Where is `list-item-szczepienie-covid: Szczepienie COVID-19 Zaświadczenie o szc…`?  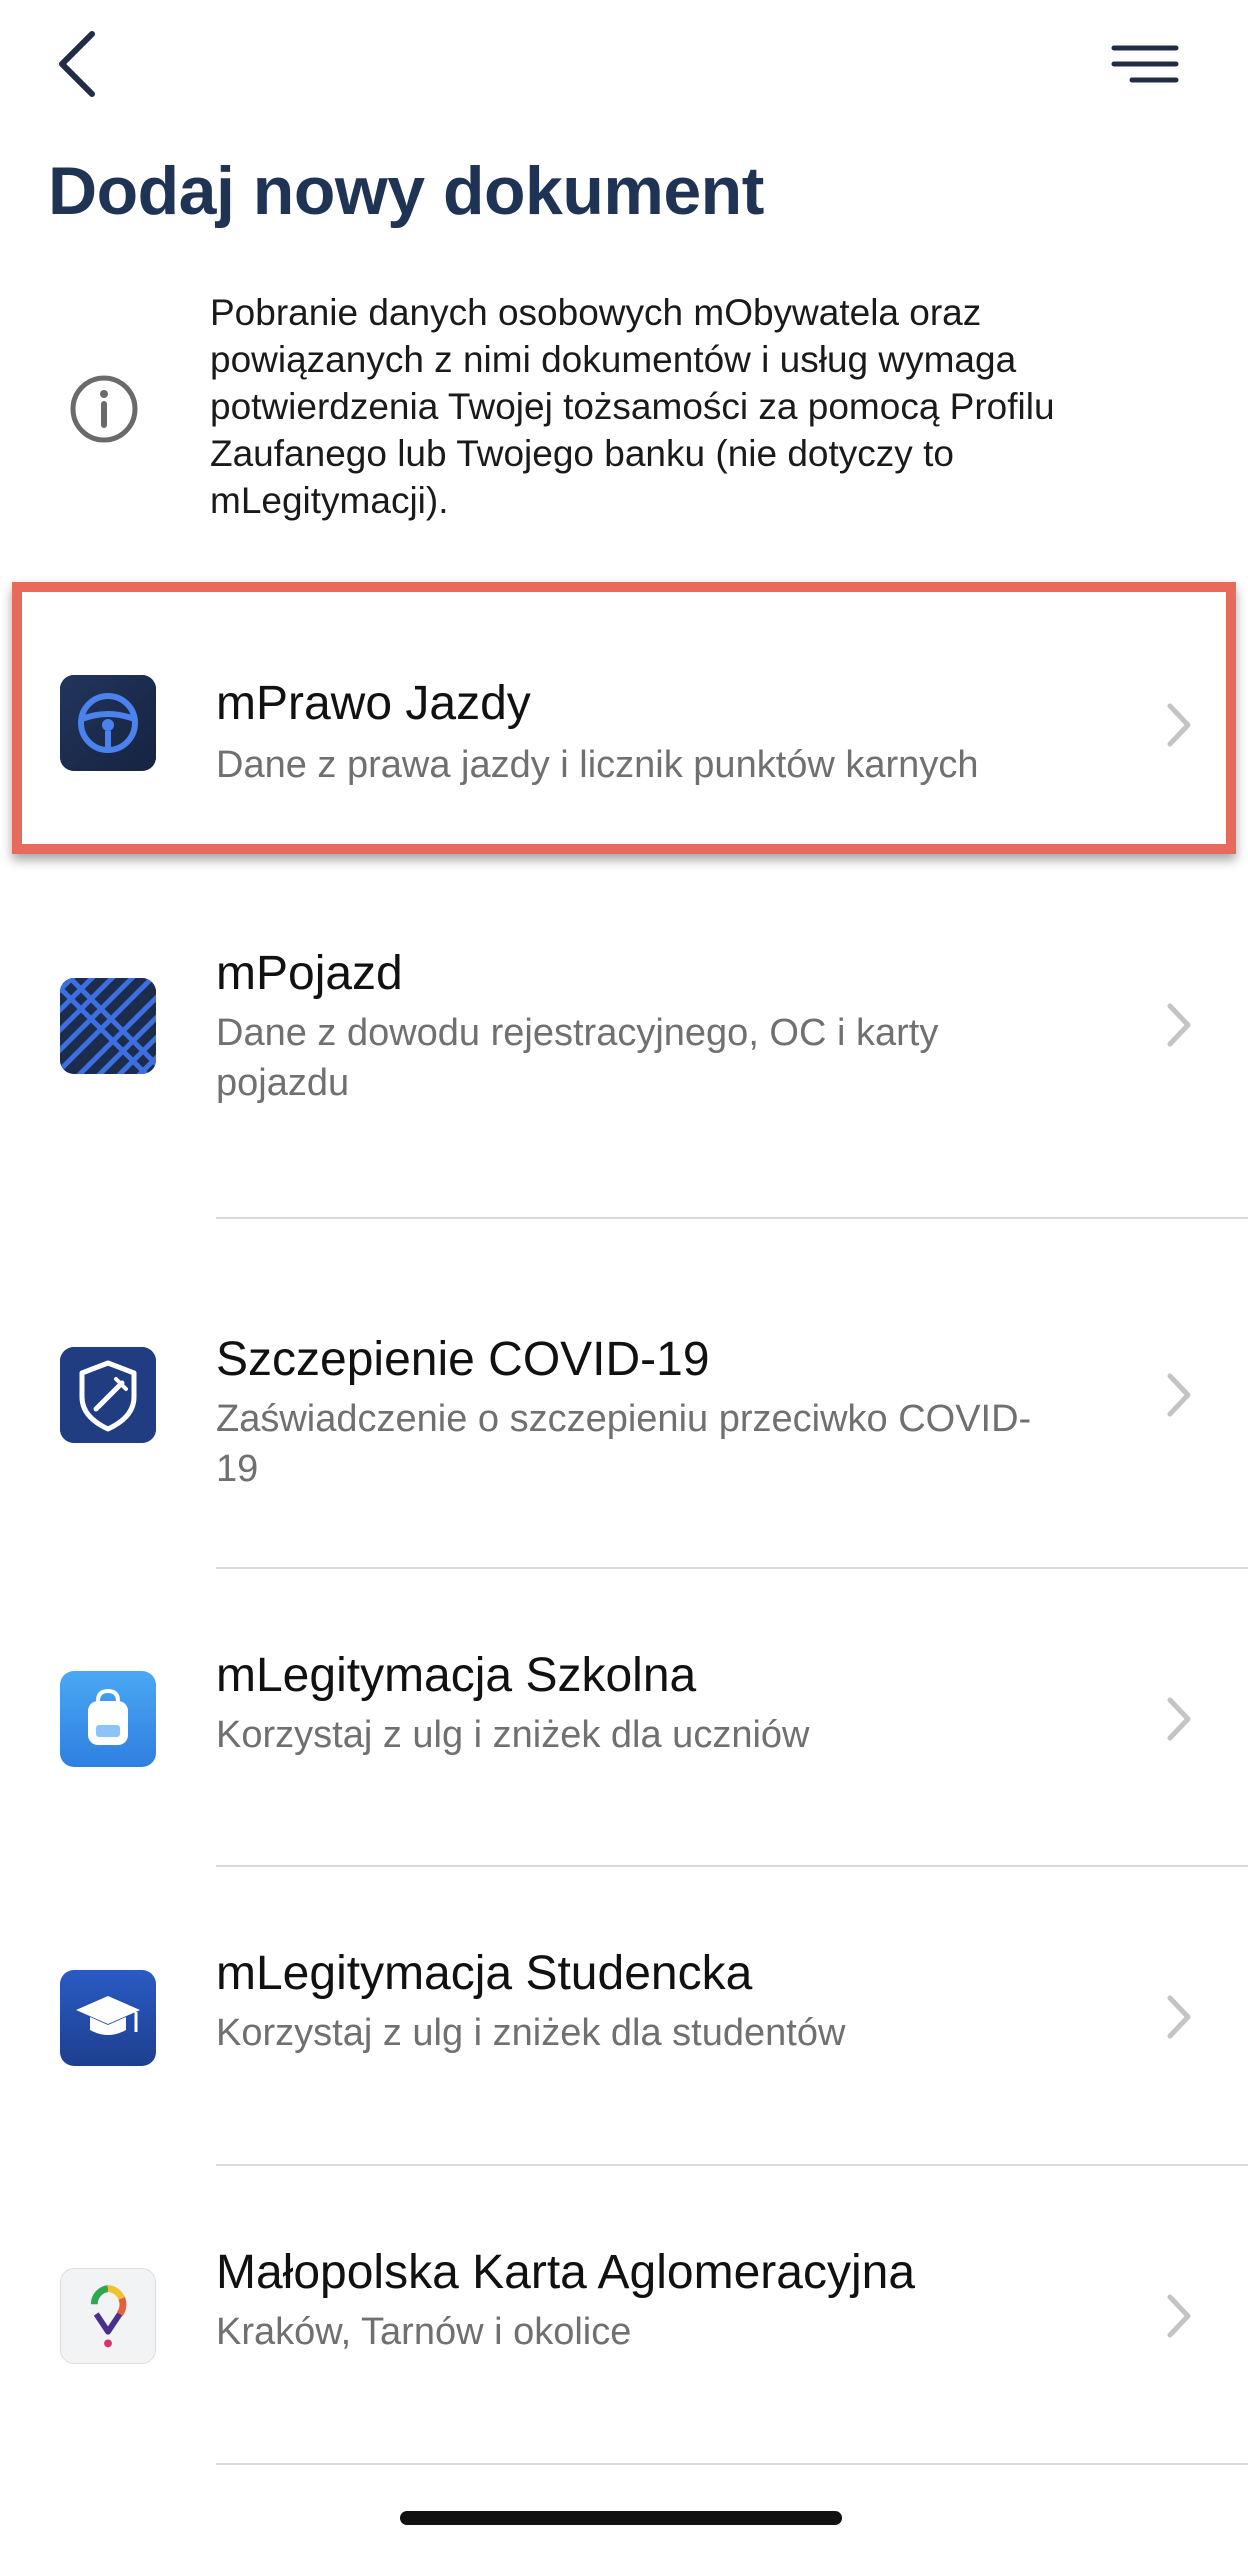 list-item-szczepienie-covid: Szczepienie COVID-19 Zaświadczenie o szc… is located at coordinates (624, 1394).